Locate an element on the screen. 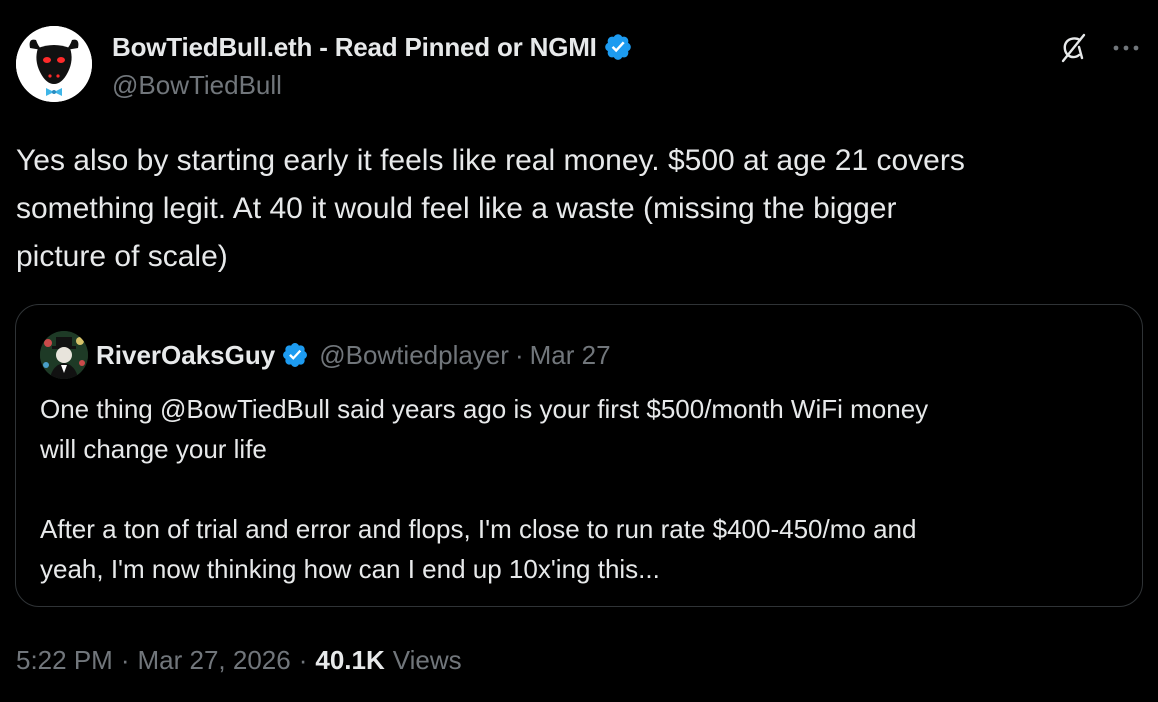 This screenshot has height=702, width=1158. quoted-tweet-header: RiverOaksGuy @Bowtiedplayer · Mar 27 is located at coordinates (353, 355).